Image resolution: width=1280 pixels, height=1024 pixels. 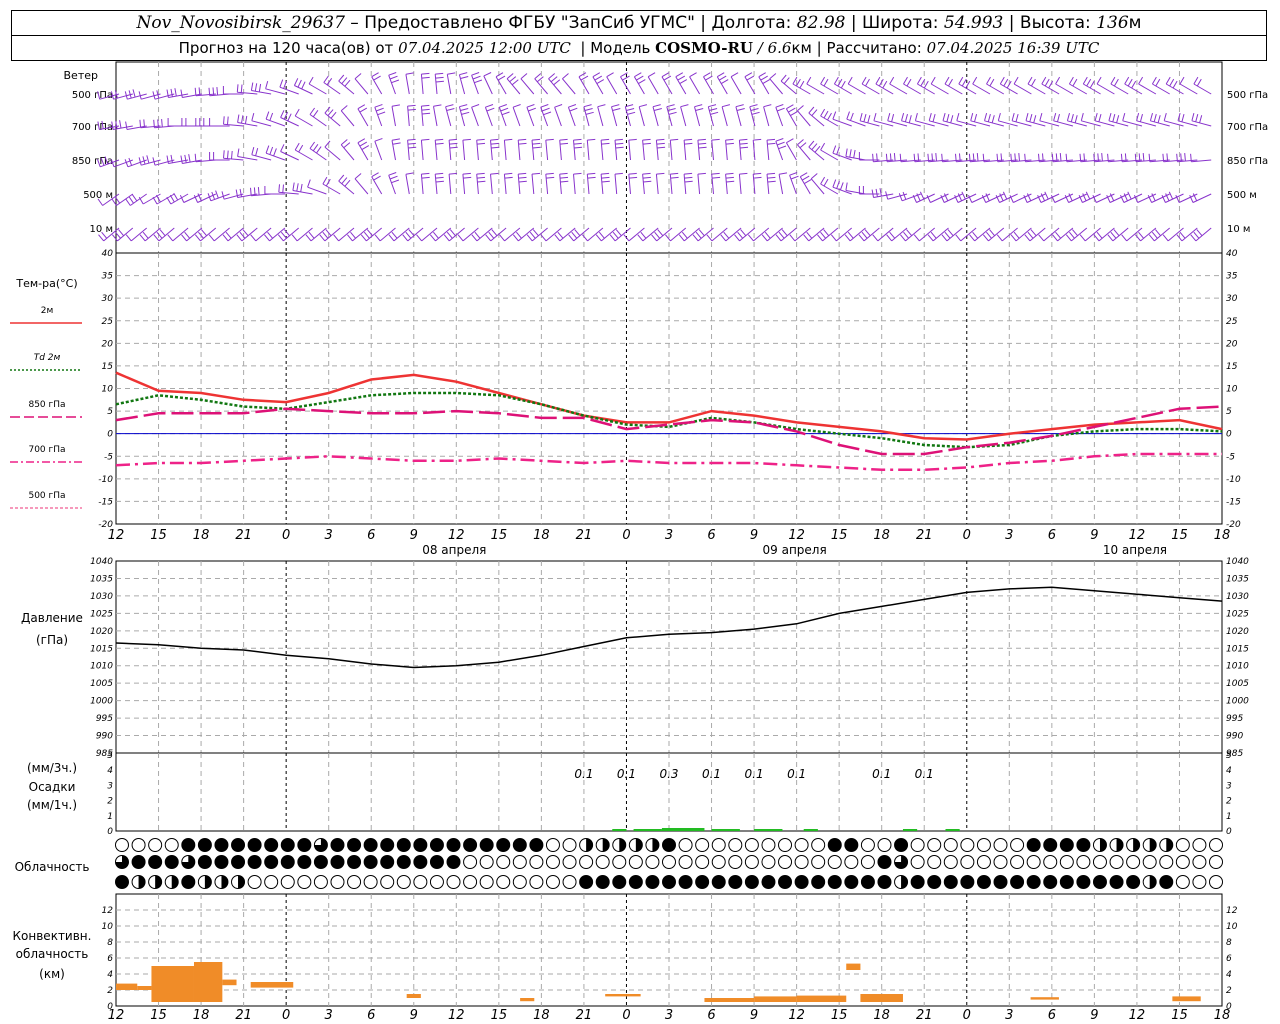 What do you see at coordinates (1179, 1015) in the screenshot?
I see `x-tick-label-bottom: 15` at bounding box center [1179, 1015].